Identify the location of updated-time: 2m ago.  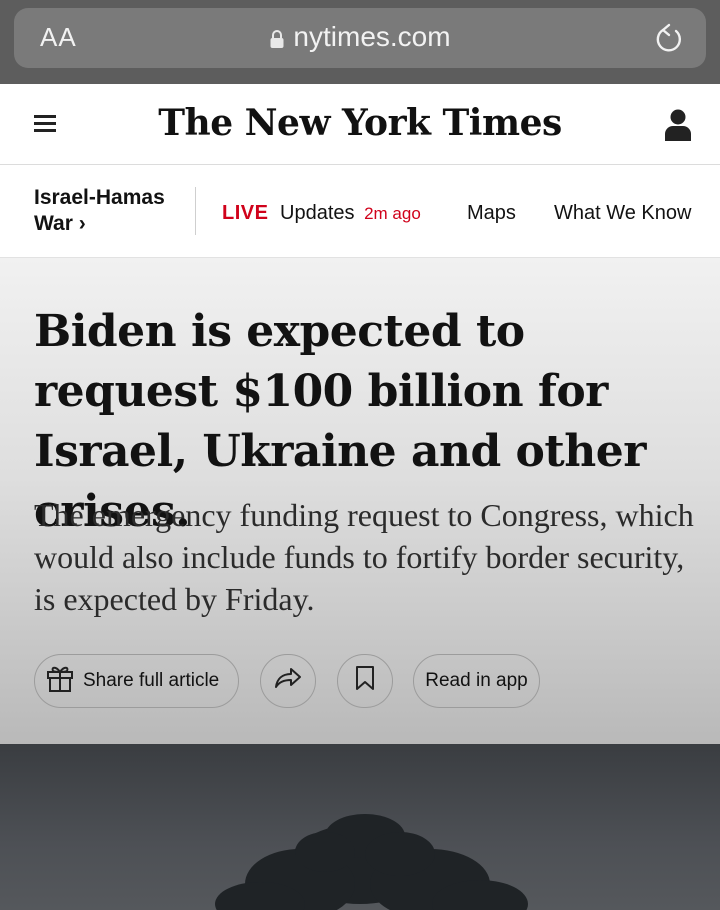
(392, 213).